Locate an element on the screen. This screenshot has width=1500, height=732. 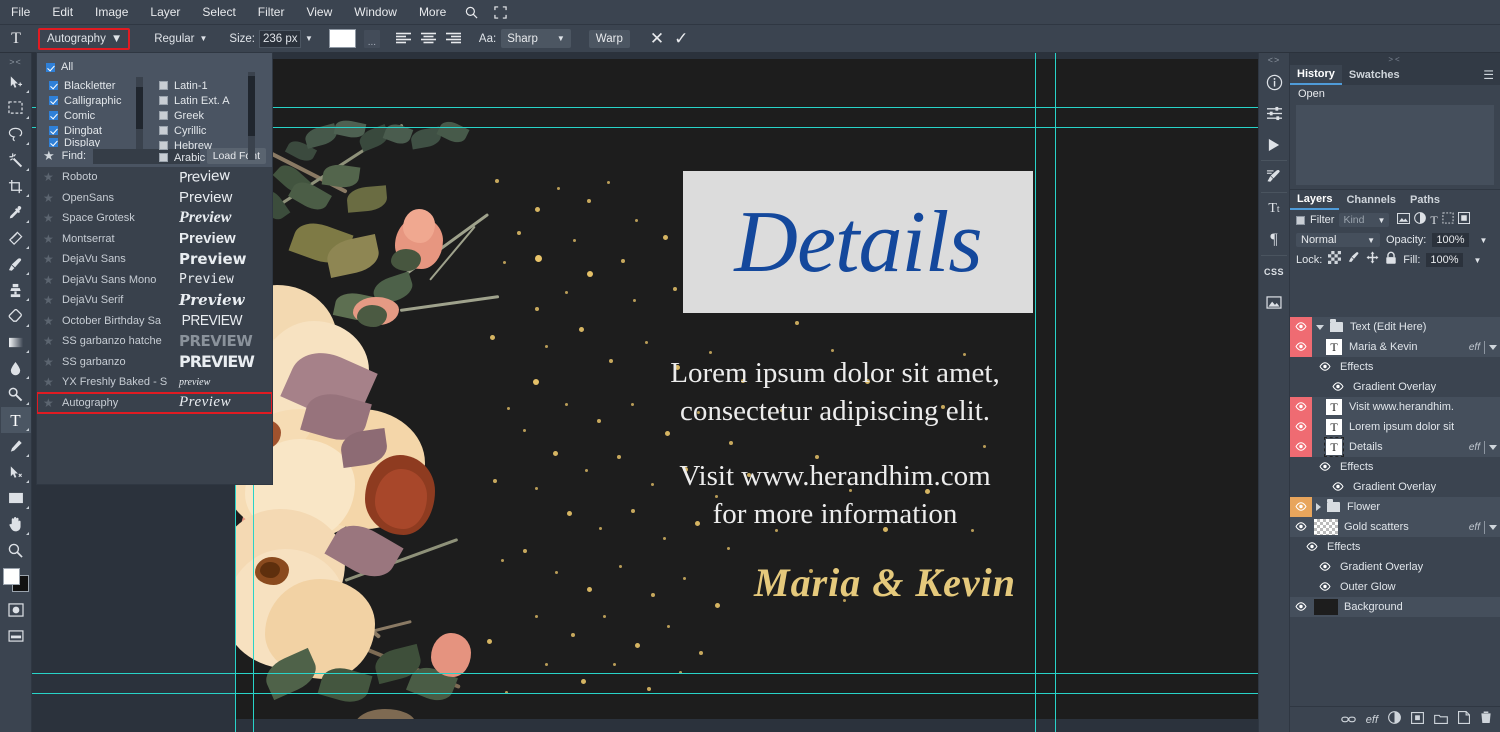
signature-text-layer: Maria & Kevin is located at coordinates (885, 582).